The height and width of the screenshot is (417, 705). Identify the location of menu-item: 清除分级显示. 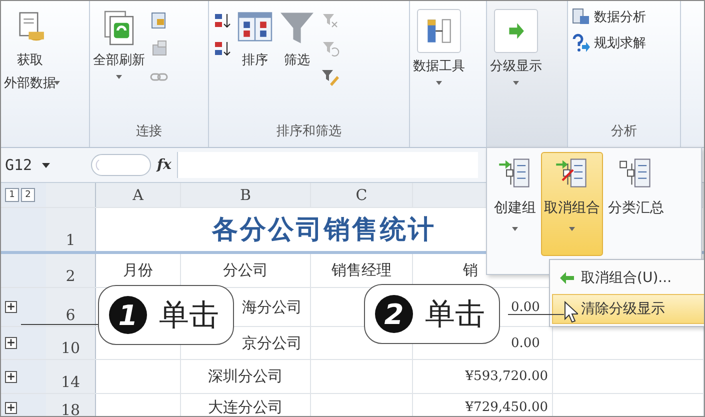
(628, 309).